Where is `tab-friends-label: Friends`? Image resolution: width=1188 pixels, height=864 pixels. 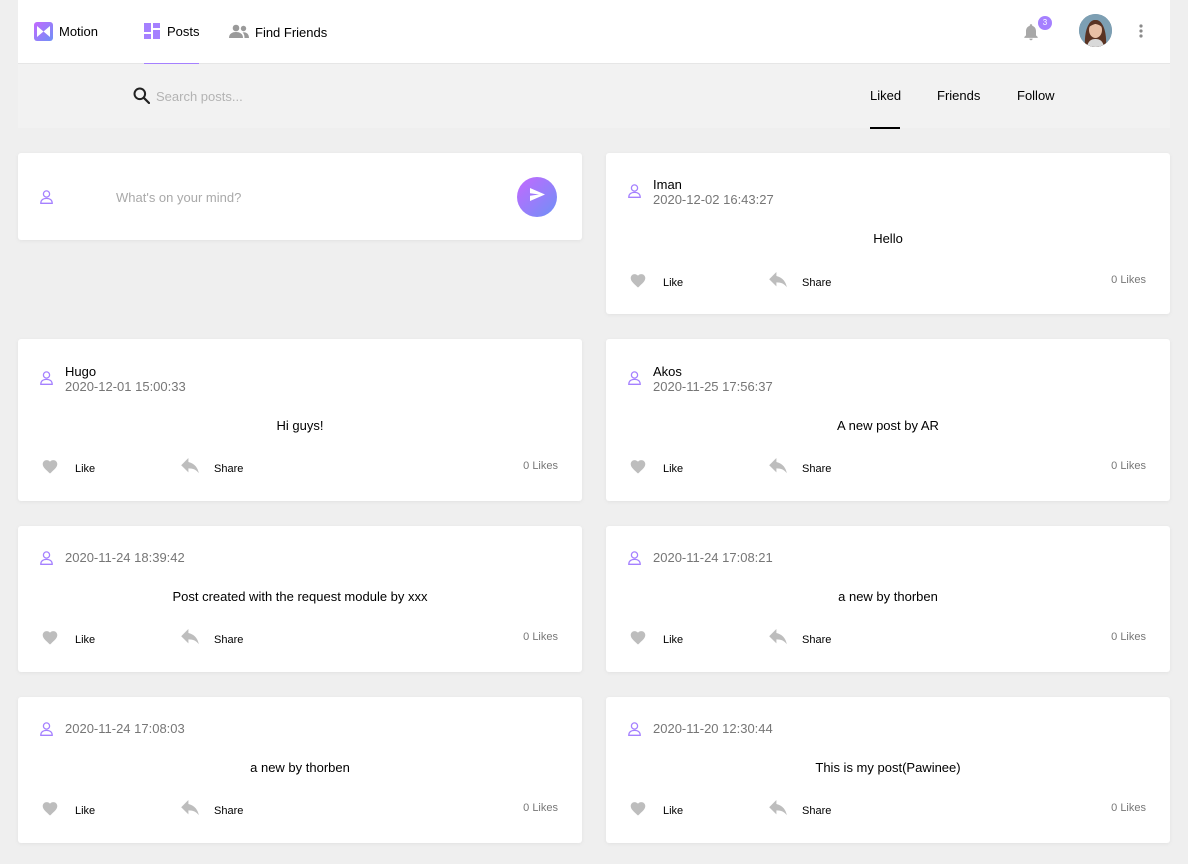 tab-friends-label: Friends is located at coordinates (959, 95).